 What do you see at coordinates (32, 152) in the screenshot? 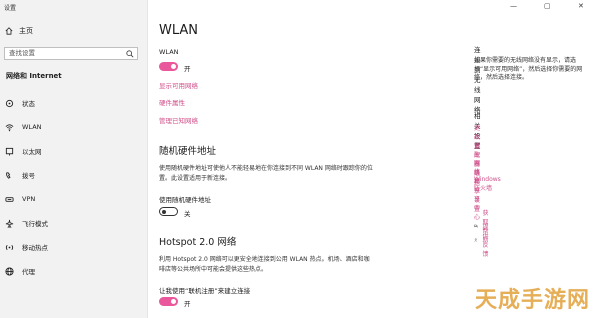
I see `sidebar-item-label: 以太网` at bounding box center [32, 152].